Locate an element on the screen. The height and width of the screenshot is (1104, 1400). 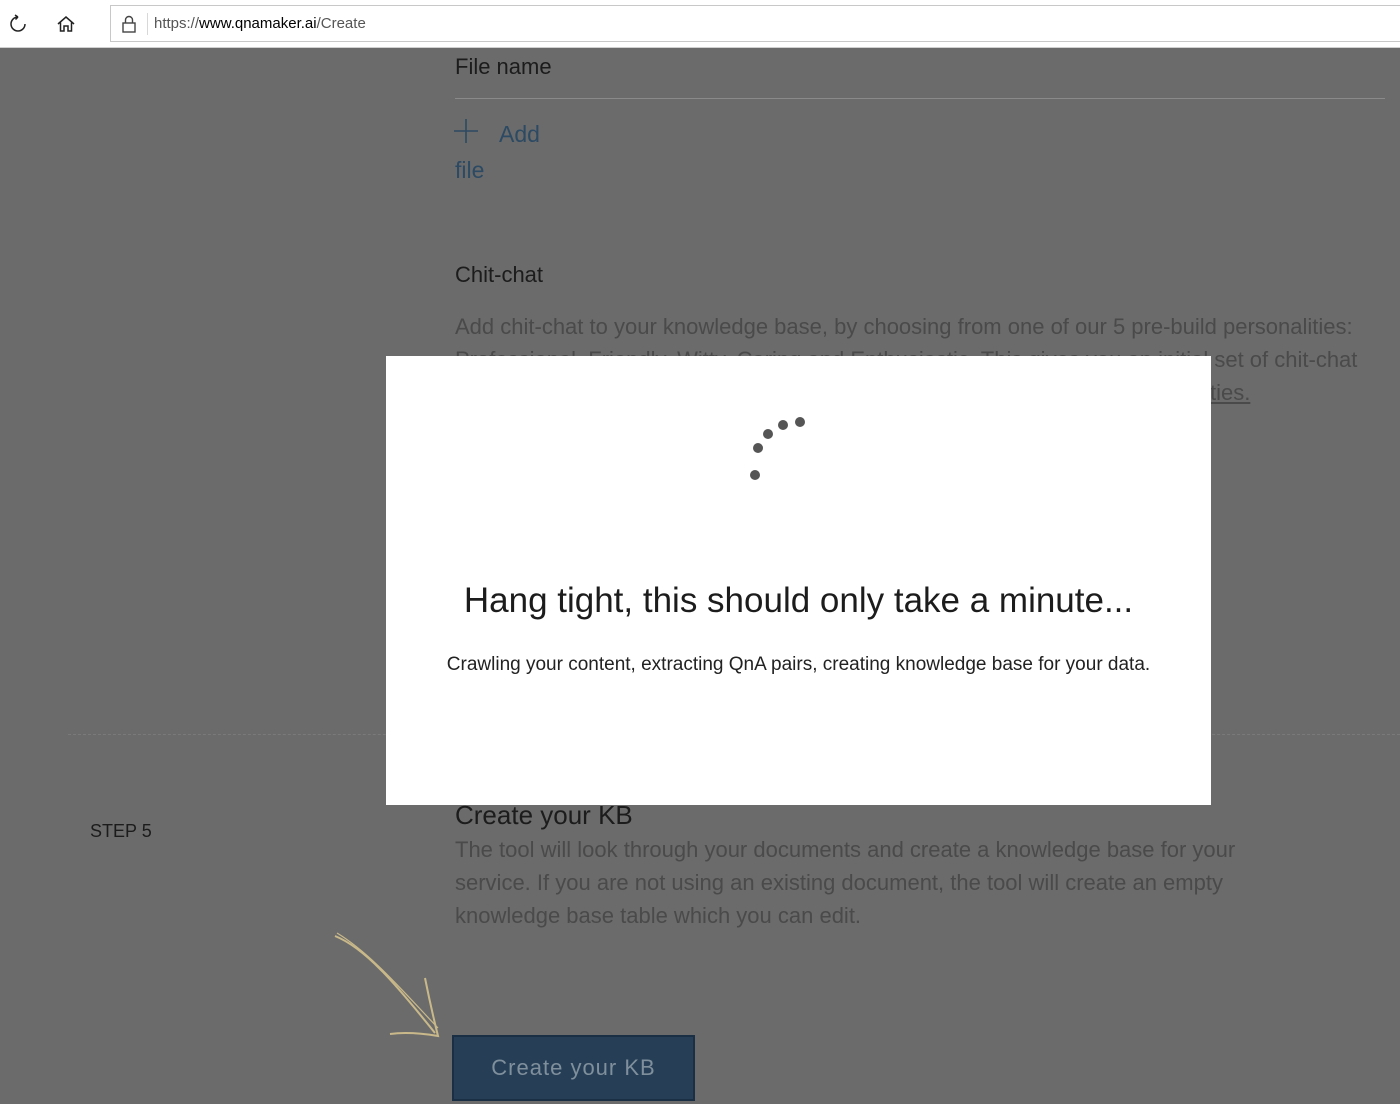
annotation-arrow-icon is located at coordinates (387, 985).